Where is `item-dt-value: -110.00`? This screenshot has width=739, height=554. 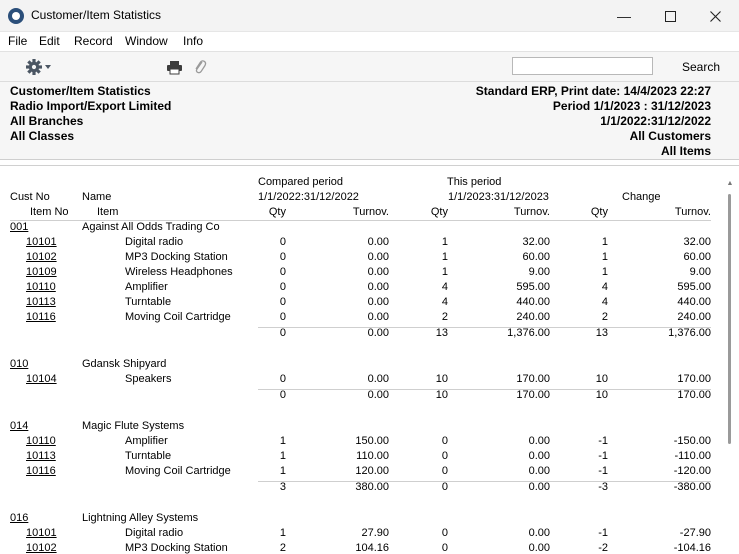 item-dt-value: -110.00 is located at coordinates (693, 456).